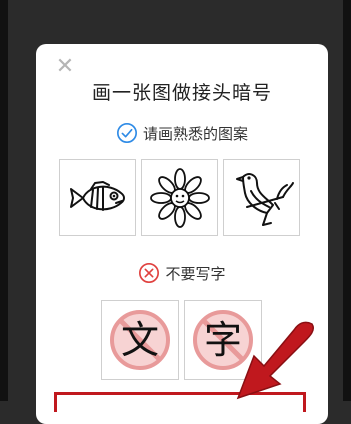  I want to click on fish-drawing, so click(97, 197).